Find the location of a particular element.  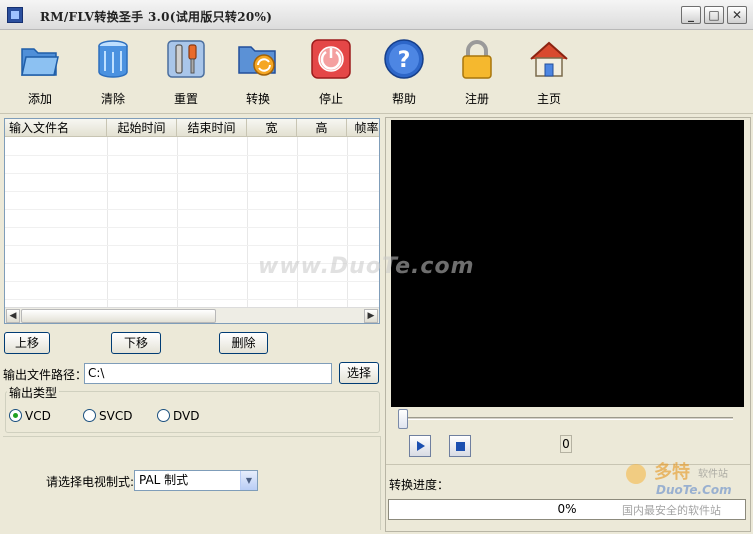

convert-label: 转换 is located at coordinates (257, 99).